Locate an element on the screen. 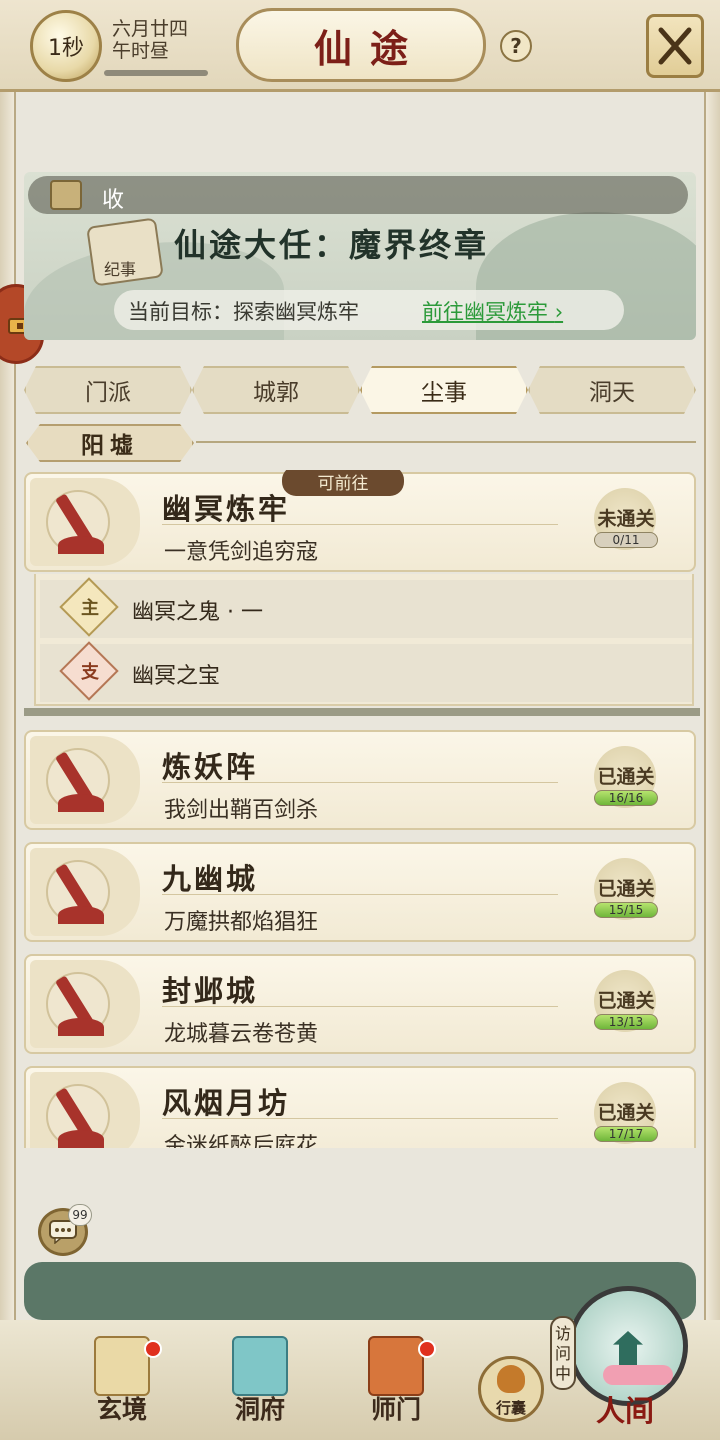 The height and width of the screenshot is (1440, 720). date-underline is located at coordinates (156, 73).